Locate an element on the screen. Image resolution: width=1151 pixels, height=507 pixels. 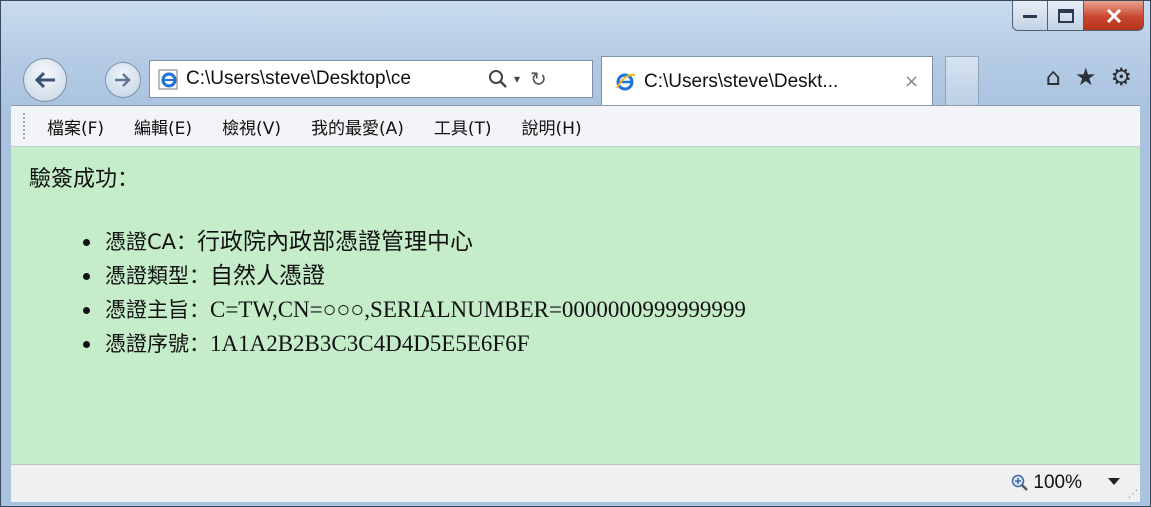
maximize-icon is located at coordinates (1065, 15).